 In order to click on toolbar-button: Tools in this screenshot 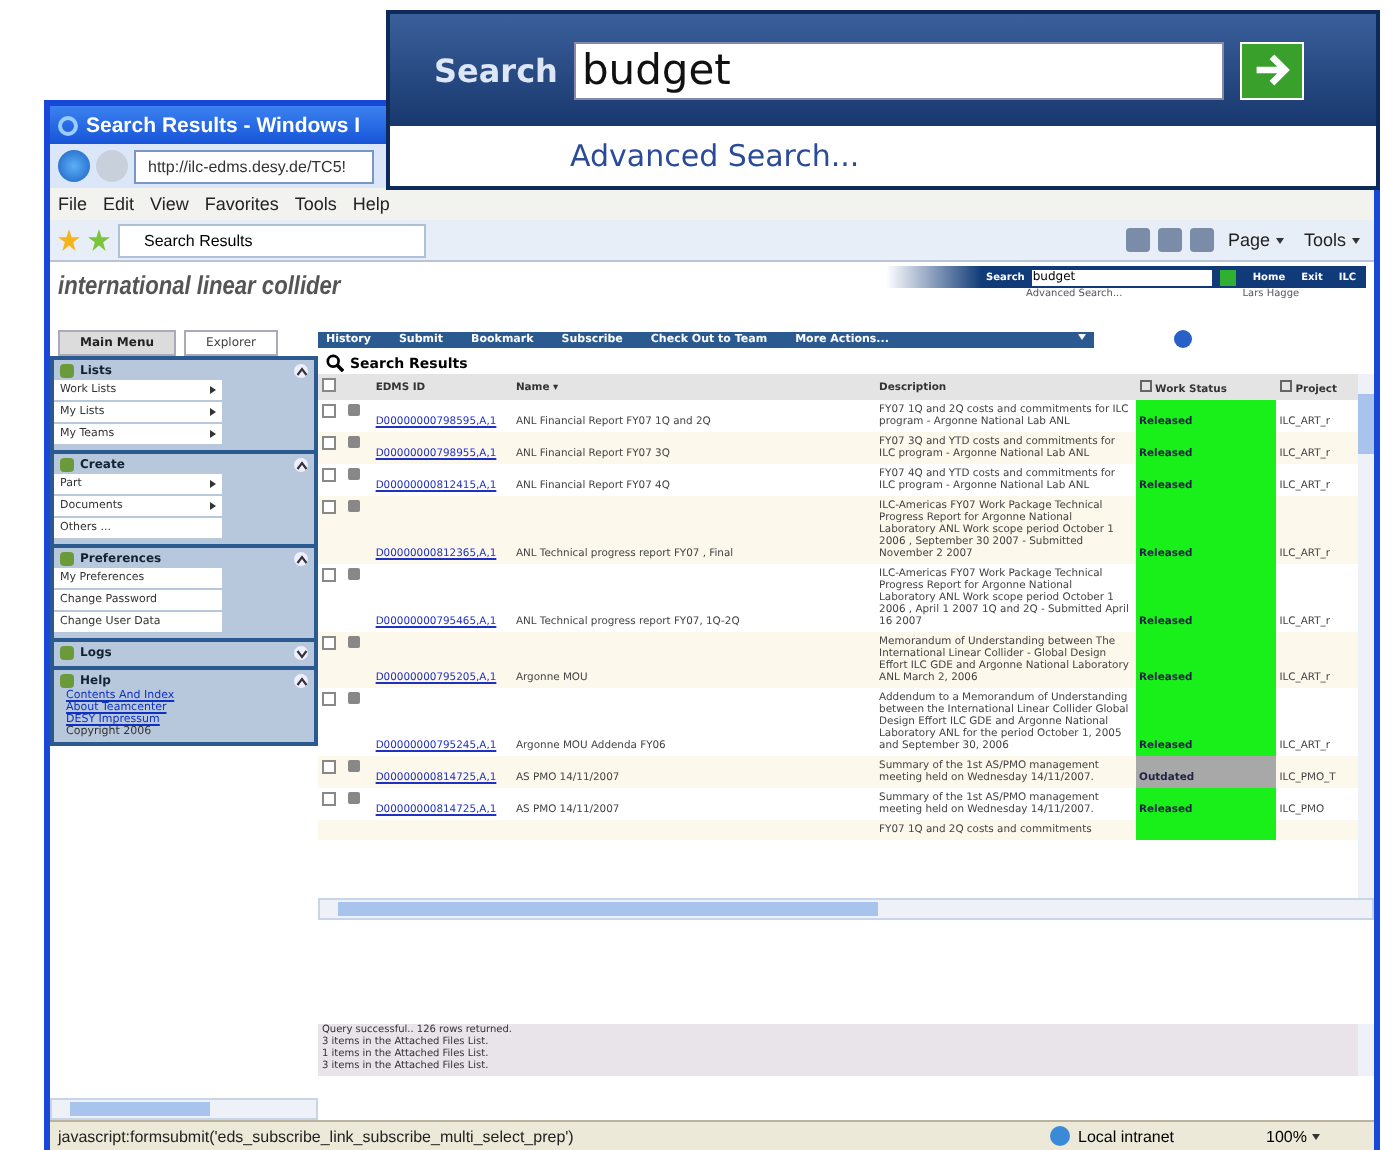, I will do `click(1331, 240)`.